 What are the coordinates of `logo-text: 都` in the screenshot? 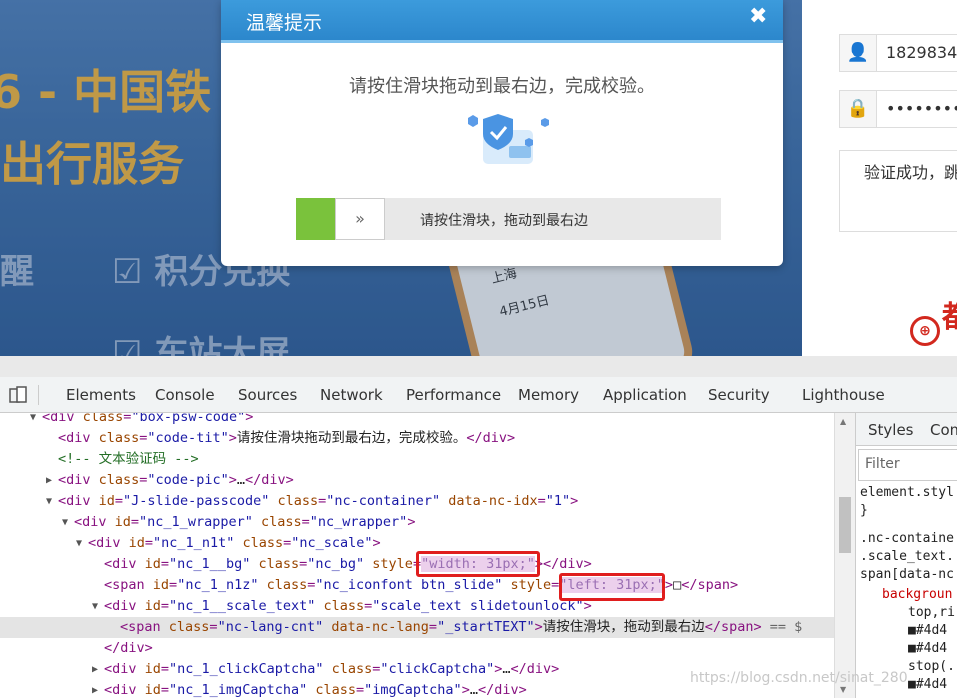 It's located at (949, 314).